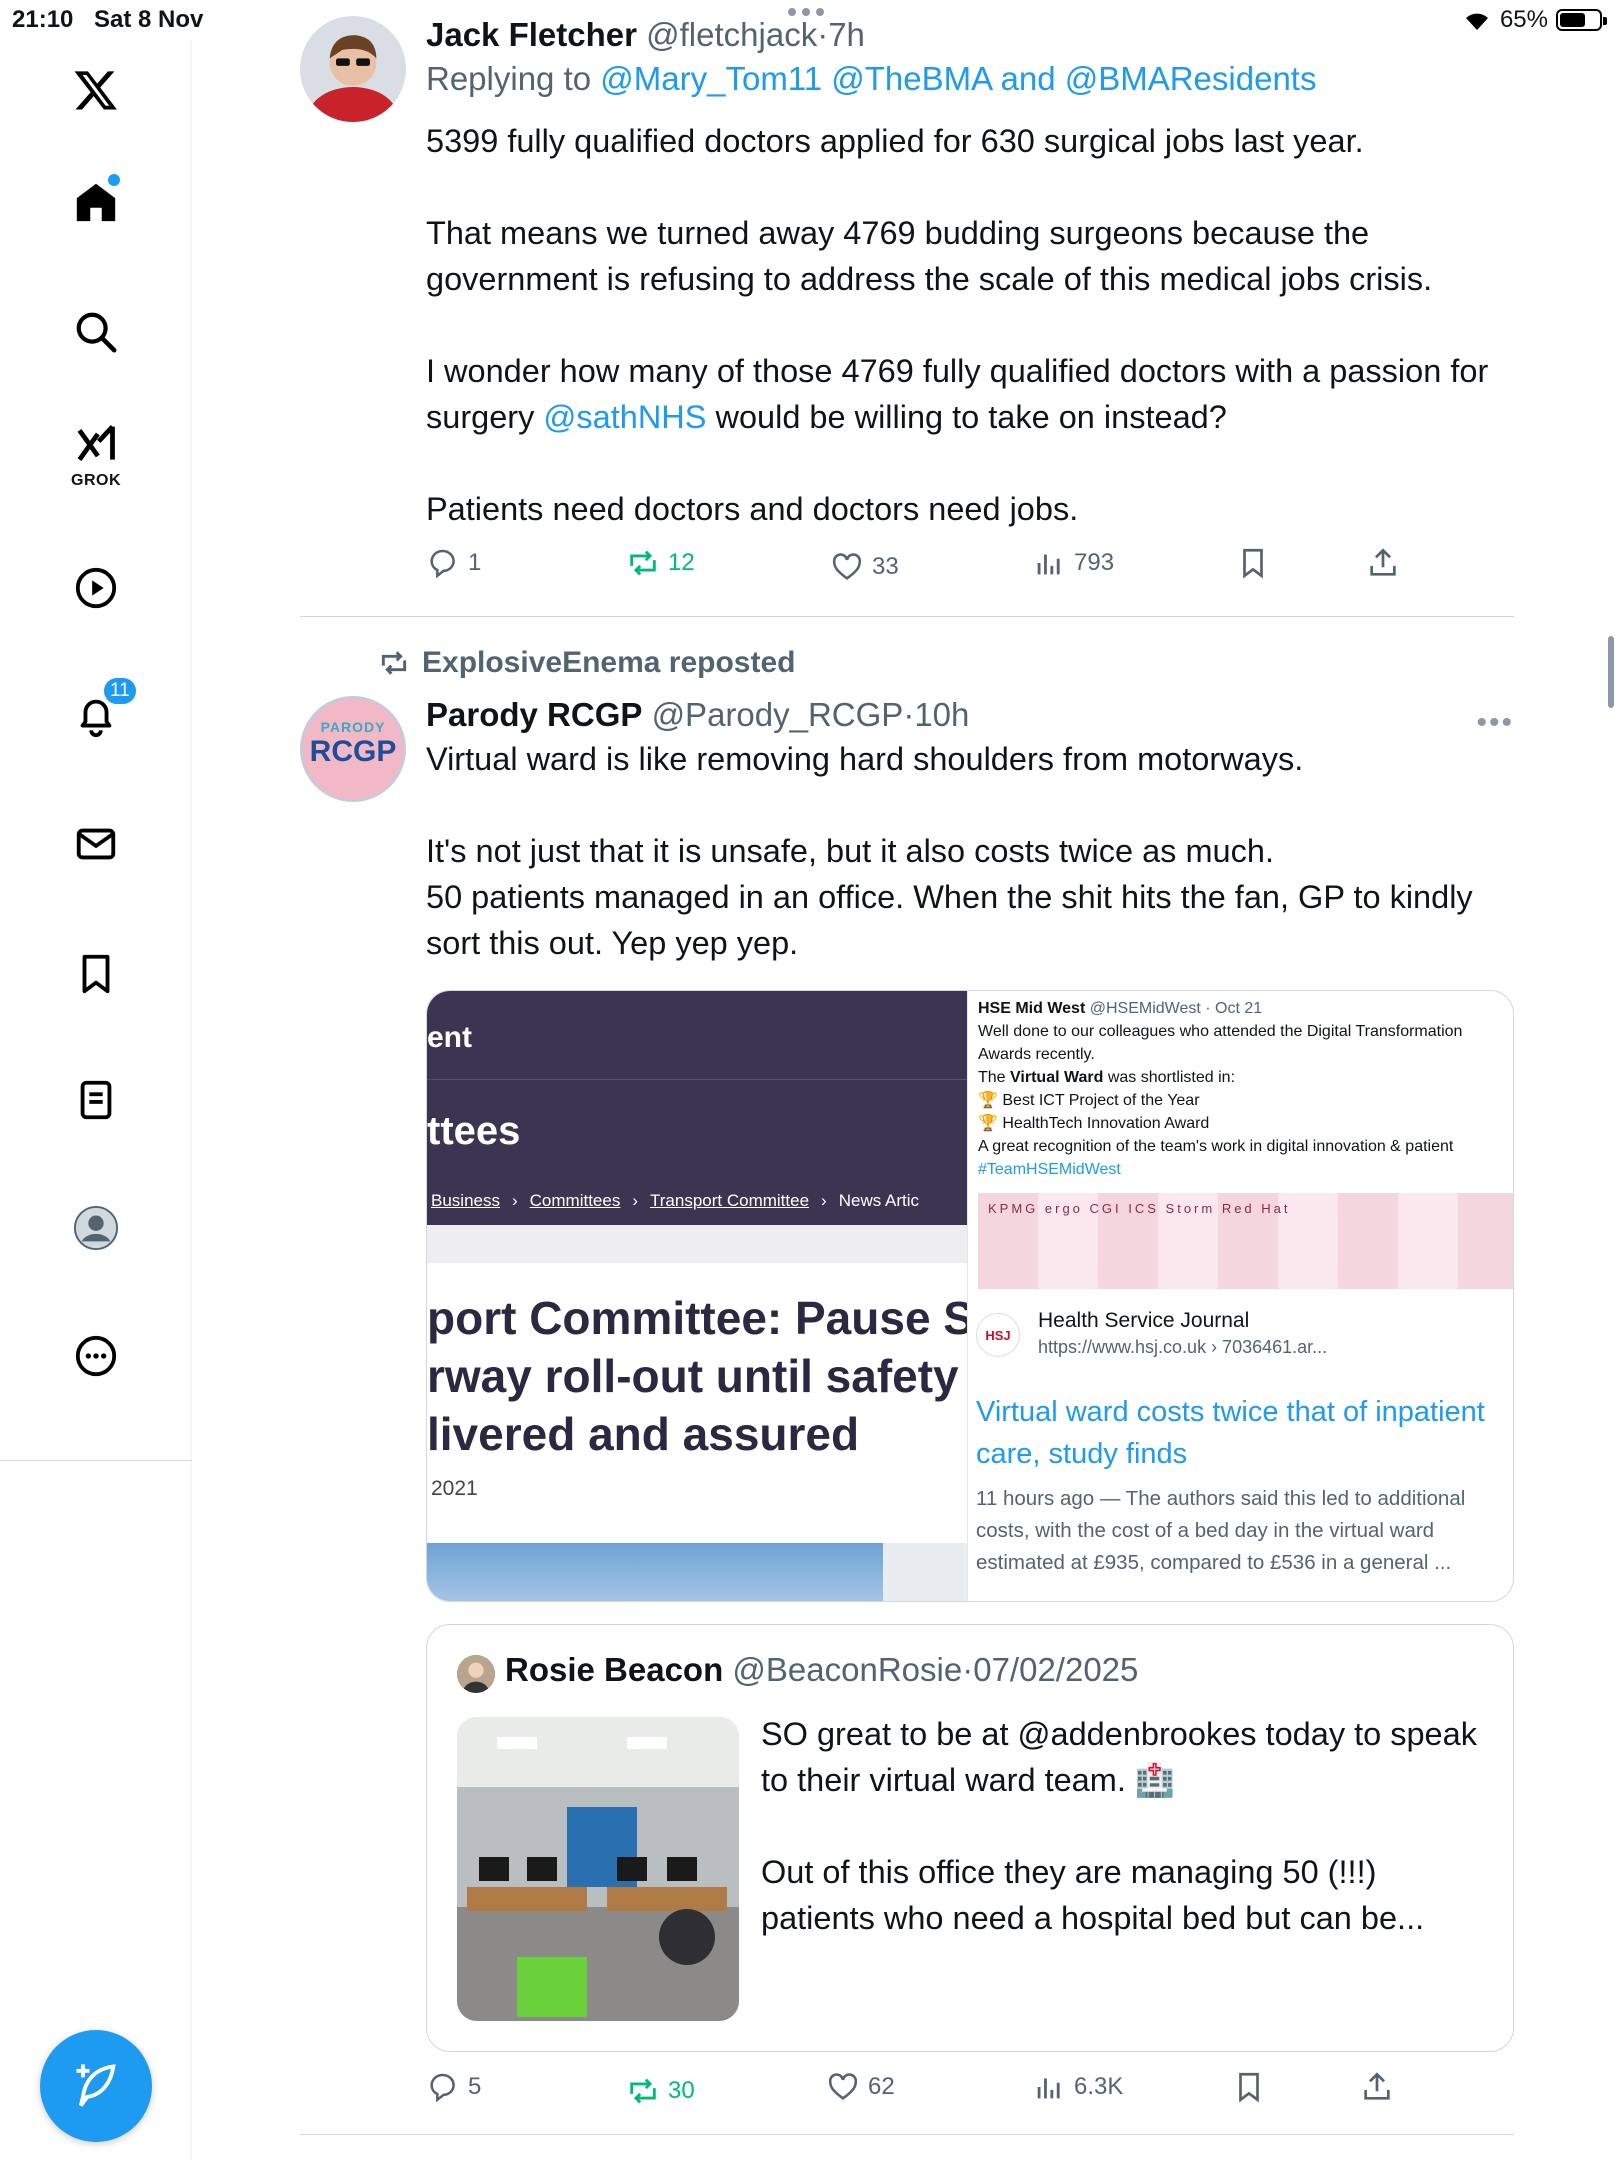 This screenshot has width=1620, height=2160. I want to click on more-options-icon, so click(96, 1356).